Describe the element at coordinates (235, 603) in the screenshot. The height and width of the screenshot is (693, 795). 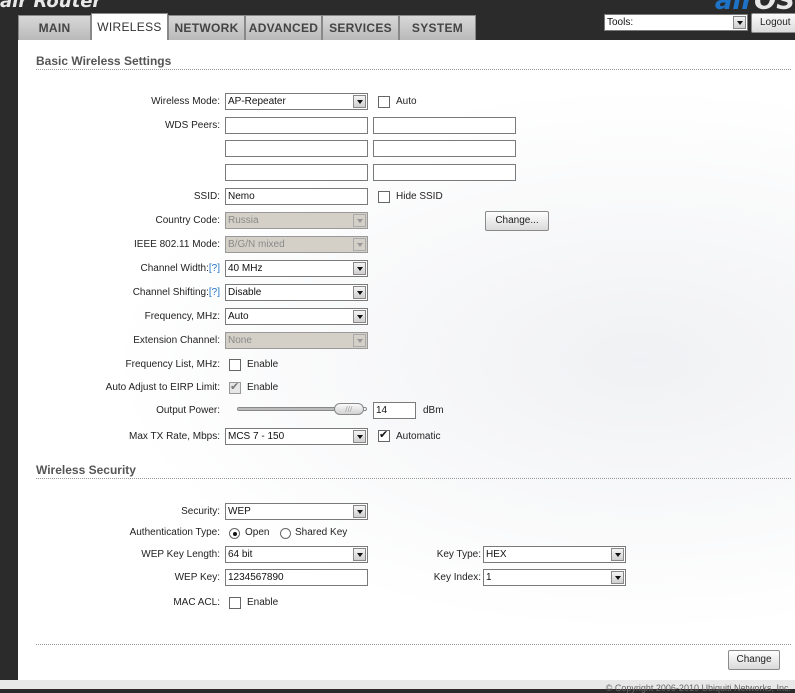
I see `mac-acl-enable-checkbox` at that location.